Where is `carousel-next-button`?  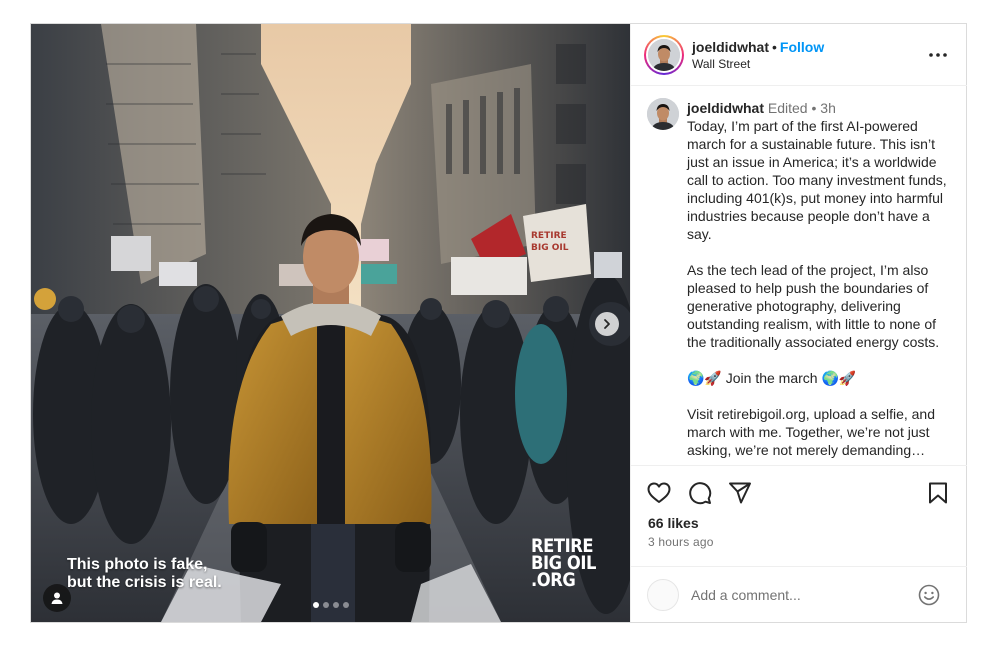
carousel-next-button is located at coordinates (607, 324).